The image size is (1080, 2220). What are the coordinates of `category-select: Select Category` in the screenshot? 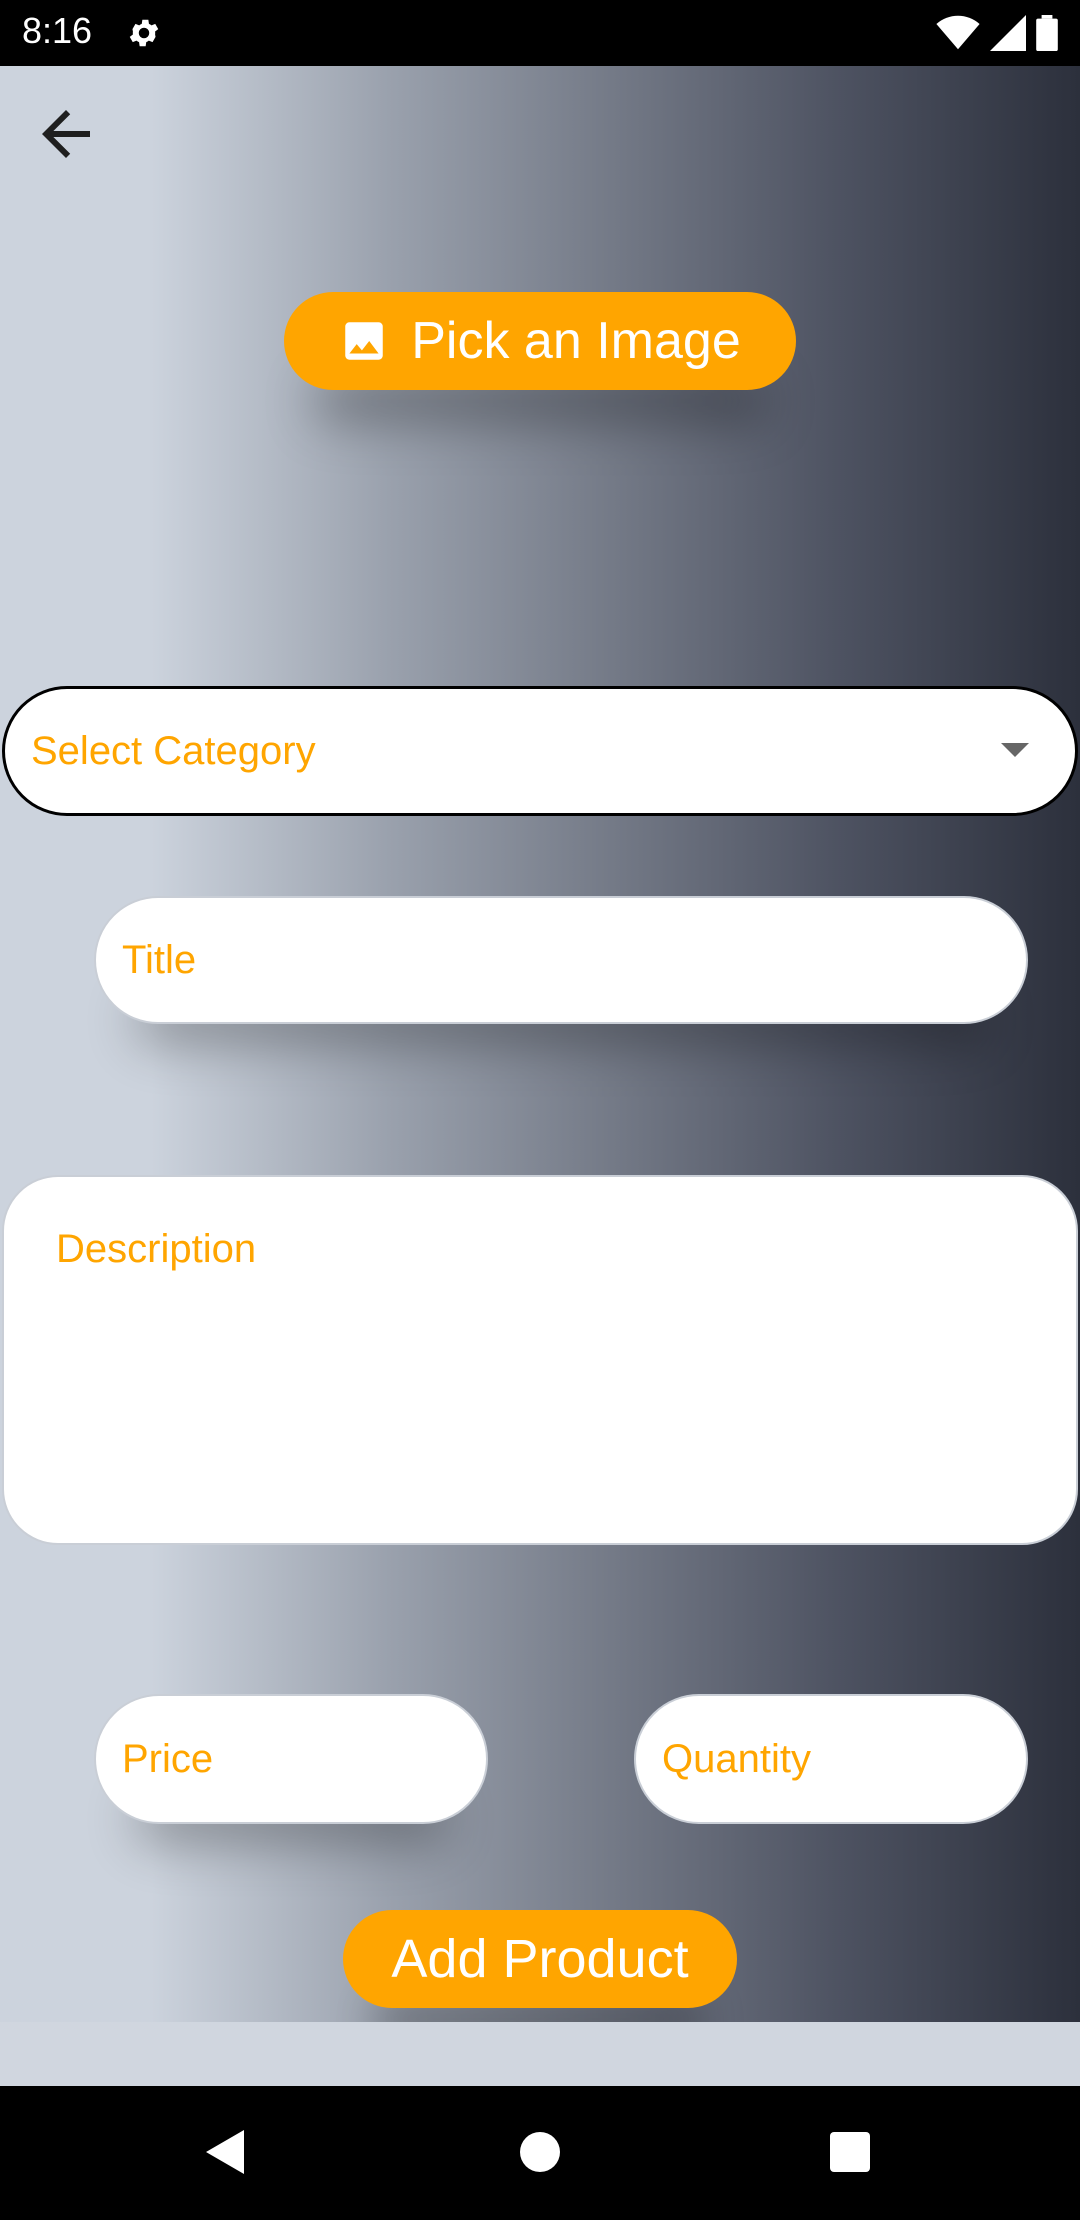 It's located at (540, 751).